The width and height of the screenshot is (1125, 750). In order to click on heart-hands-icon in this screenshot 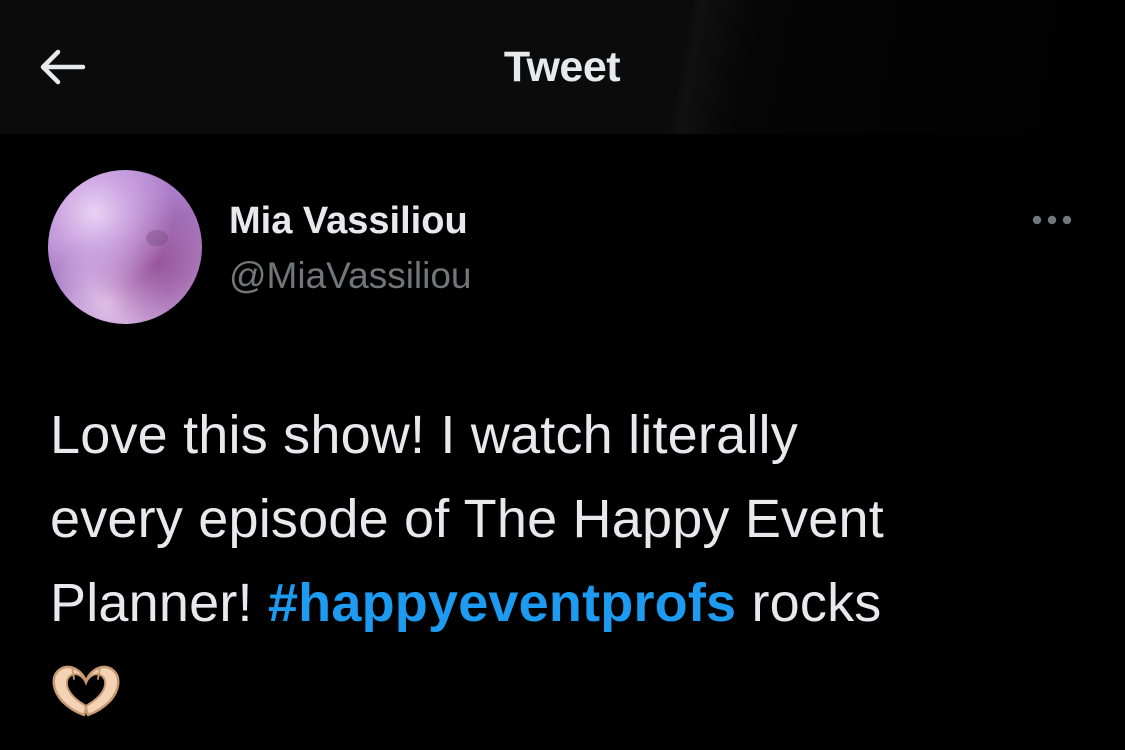, I will do `click(86, 691)`.